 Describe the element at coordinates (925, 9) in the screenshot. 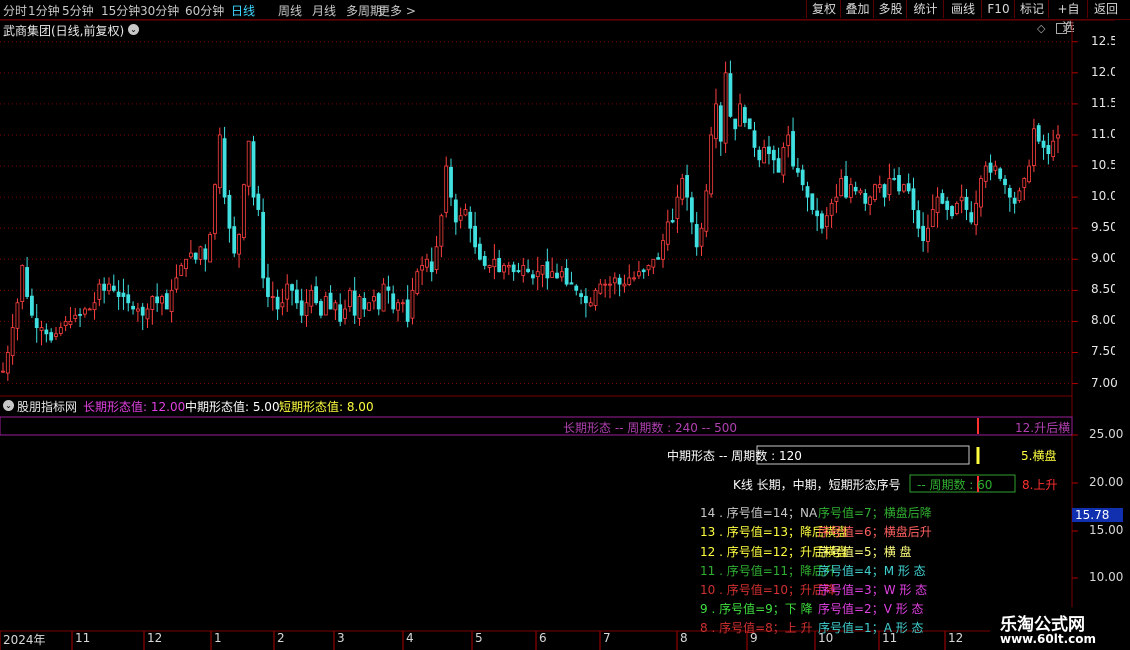

I see `toolbar-button-3: 统计` at that location.